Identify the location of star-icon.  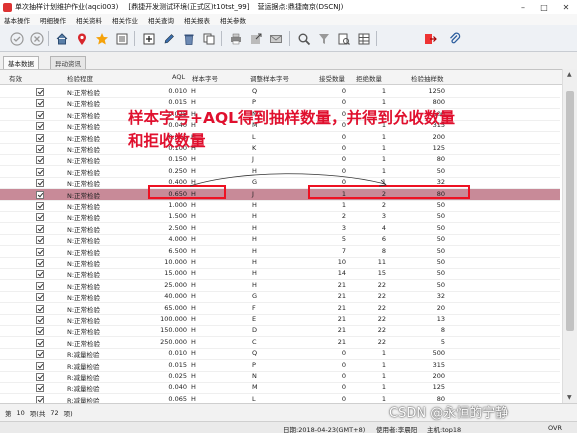
(101, 38).